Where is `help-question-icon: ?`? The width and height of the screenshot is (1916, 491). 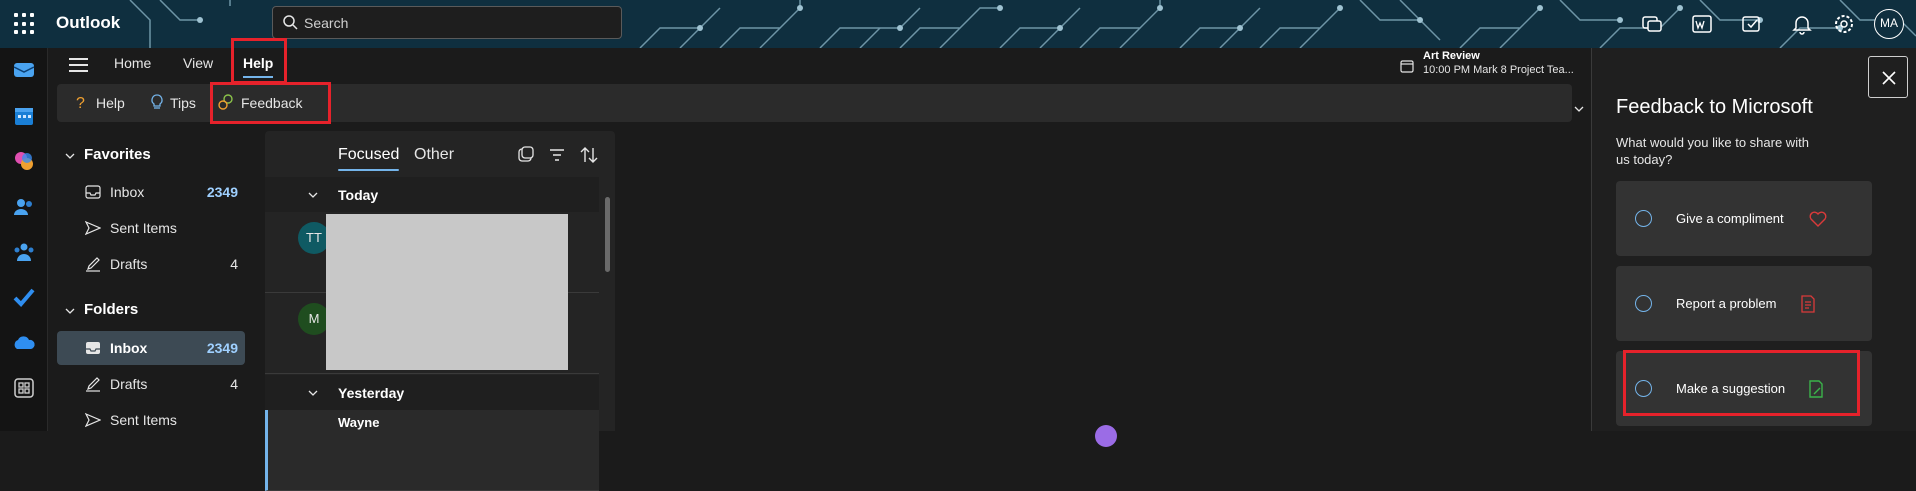
help-question-icon: ? is located at coordinates (80, 103).